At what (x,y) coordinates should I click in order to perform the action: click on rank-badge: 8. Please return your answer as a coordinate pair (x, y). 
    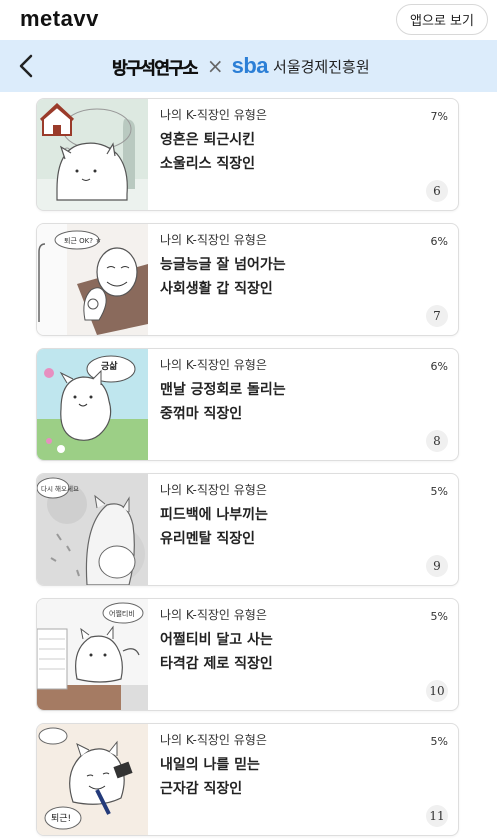
    Looking at the image, I should click on (437, 441).